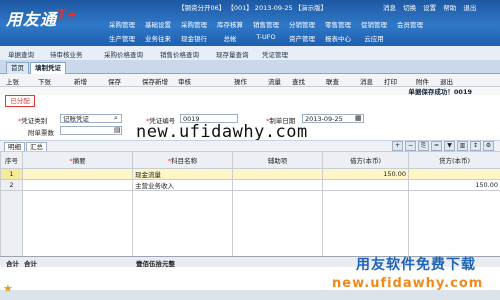 Image resolution: width=500 pixels, height=300 pixels. I want to click on column-header: *摘要, so click(77, 160).